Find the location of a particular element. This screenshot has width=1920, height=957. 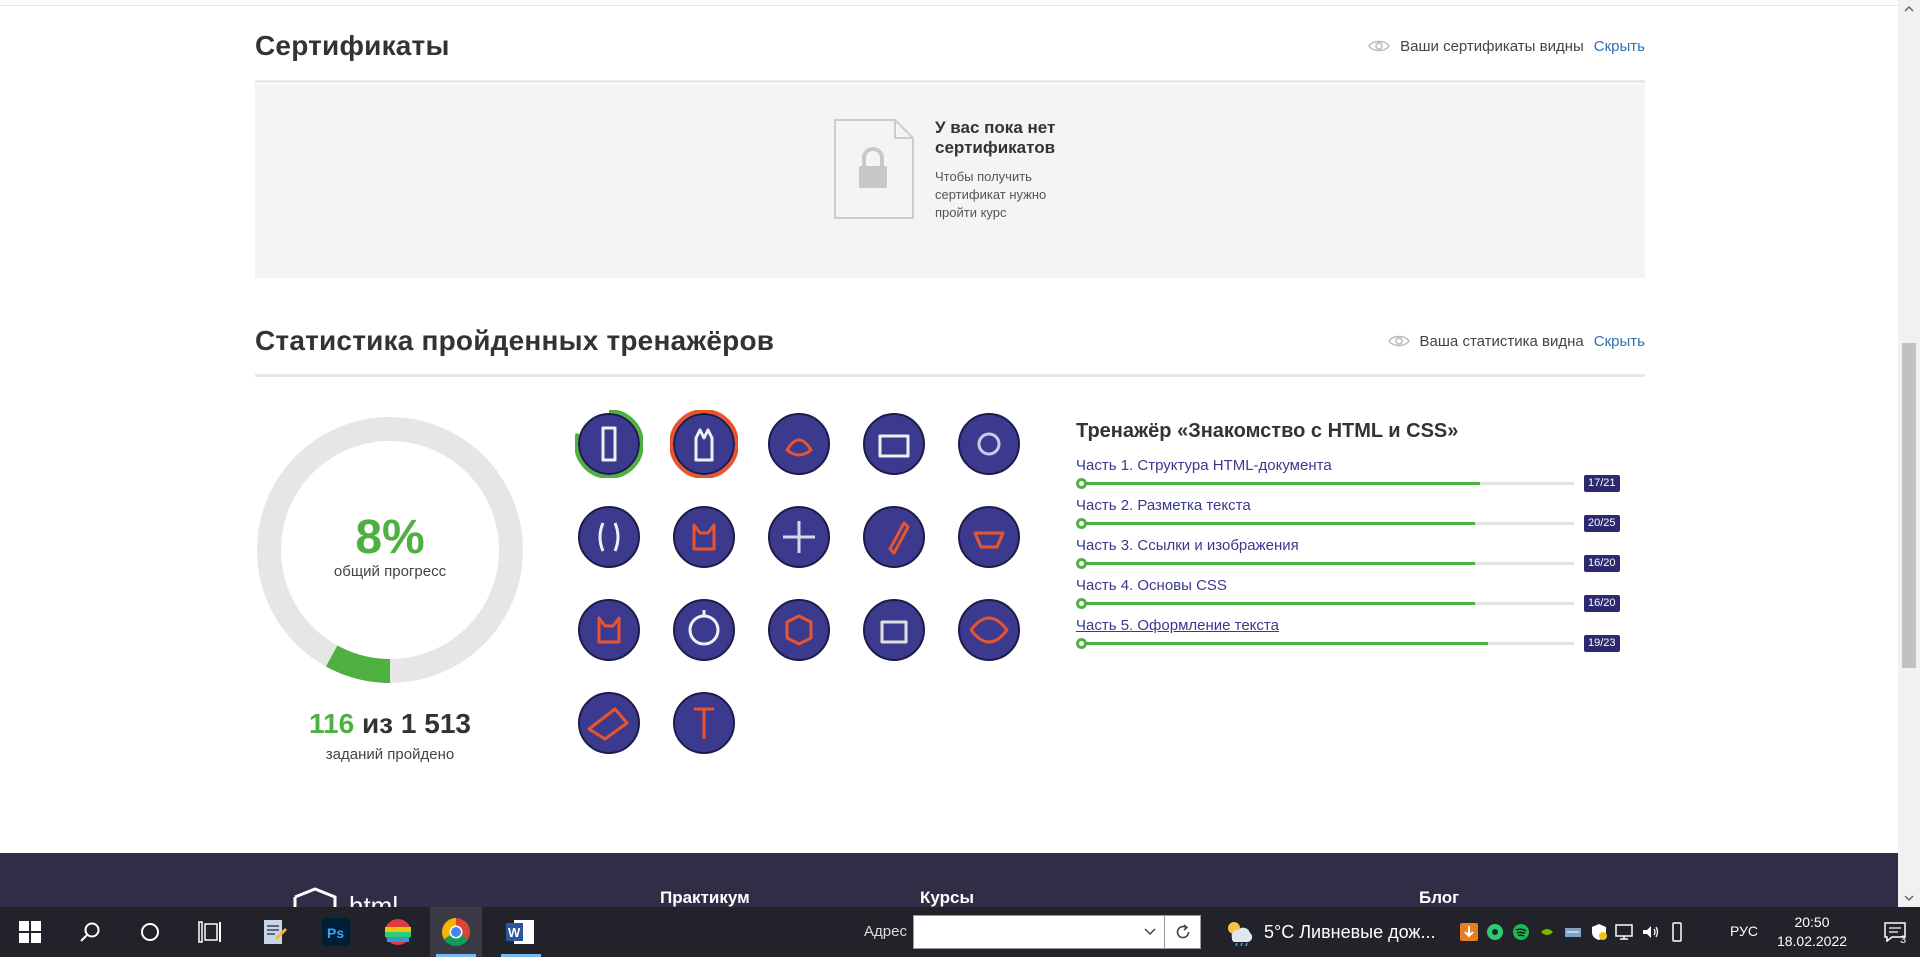

certificates-hide-link: Скрыть is located at coordinates (1619, 46).